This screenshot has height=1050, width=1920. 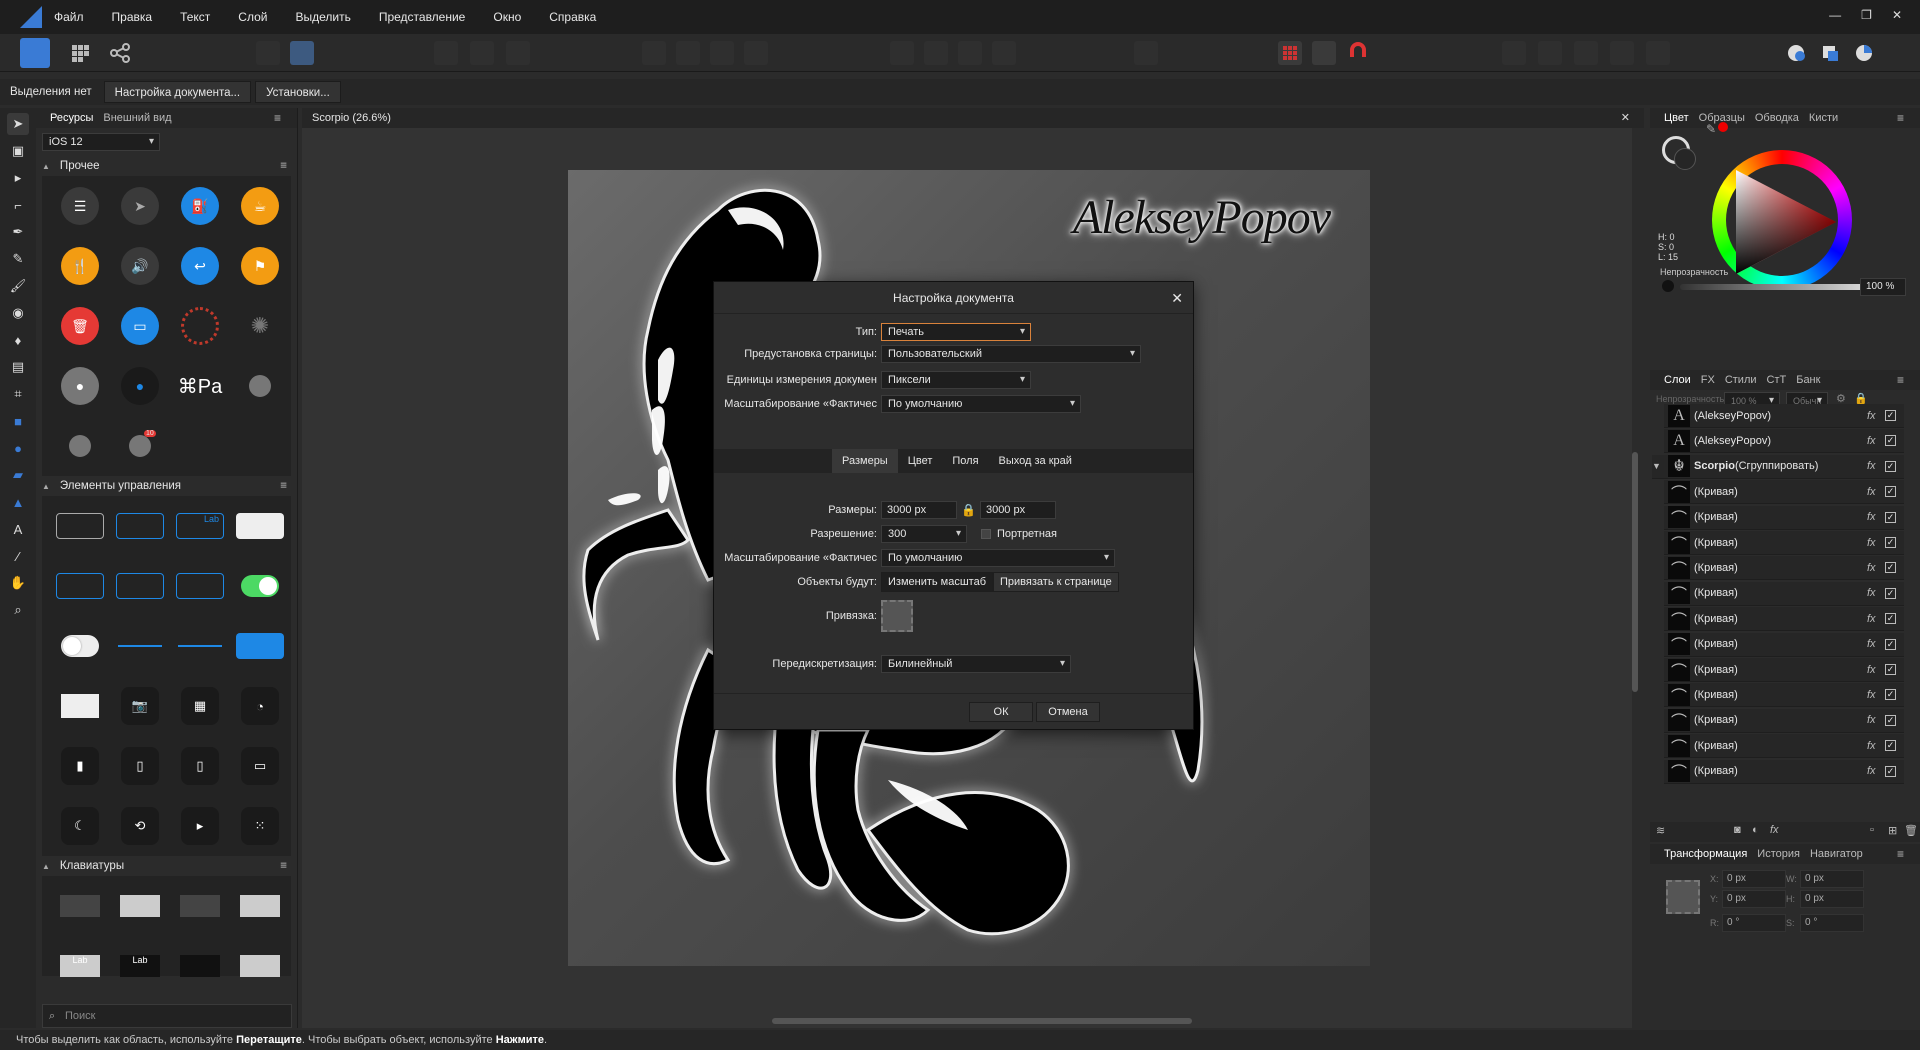 What do you see at coordinates (200, 826) in the screenshot?
I see `media-player-icon: ▸` at bounding box center [200, 826].